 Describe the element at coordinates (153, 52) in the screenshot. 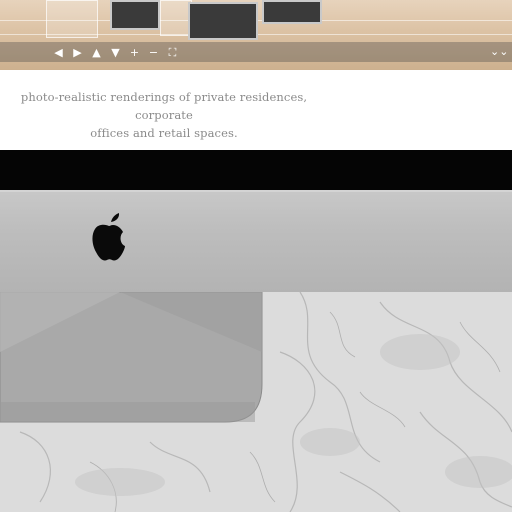

I see `zoom-out-button: −` at that location.